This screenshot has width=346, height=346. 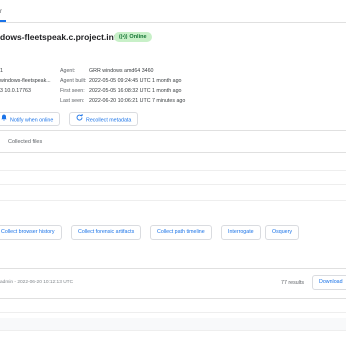 What do you see at coordinates (68, 71) in the screenshot?
I see `agent-label: Agent:` at bounding box center [68, 71].